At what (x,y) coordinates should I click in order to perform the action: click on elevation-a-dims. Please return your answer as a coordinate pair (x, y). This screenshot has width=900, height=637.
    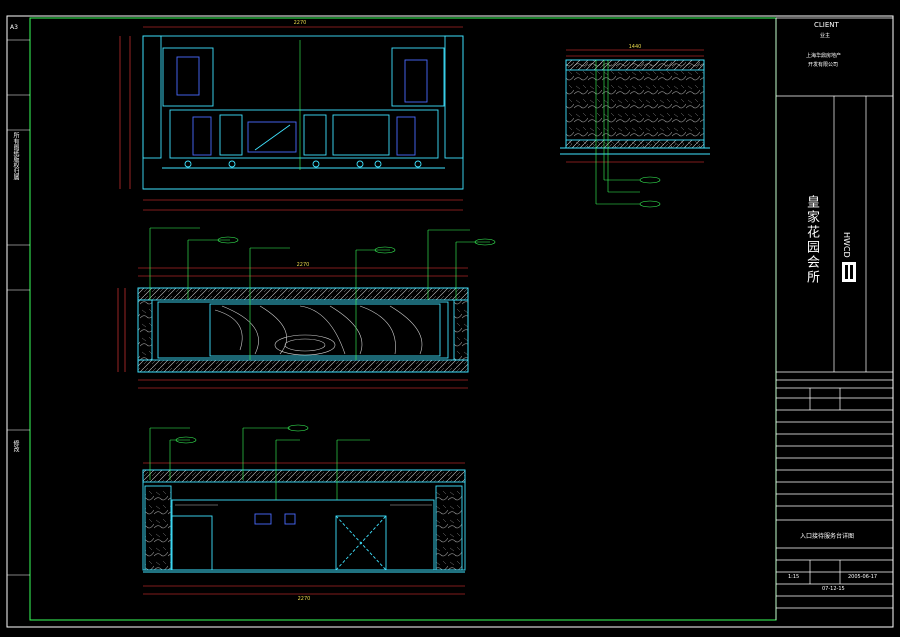
    Looking at the image, I should click on (291, 118).